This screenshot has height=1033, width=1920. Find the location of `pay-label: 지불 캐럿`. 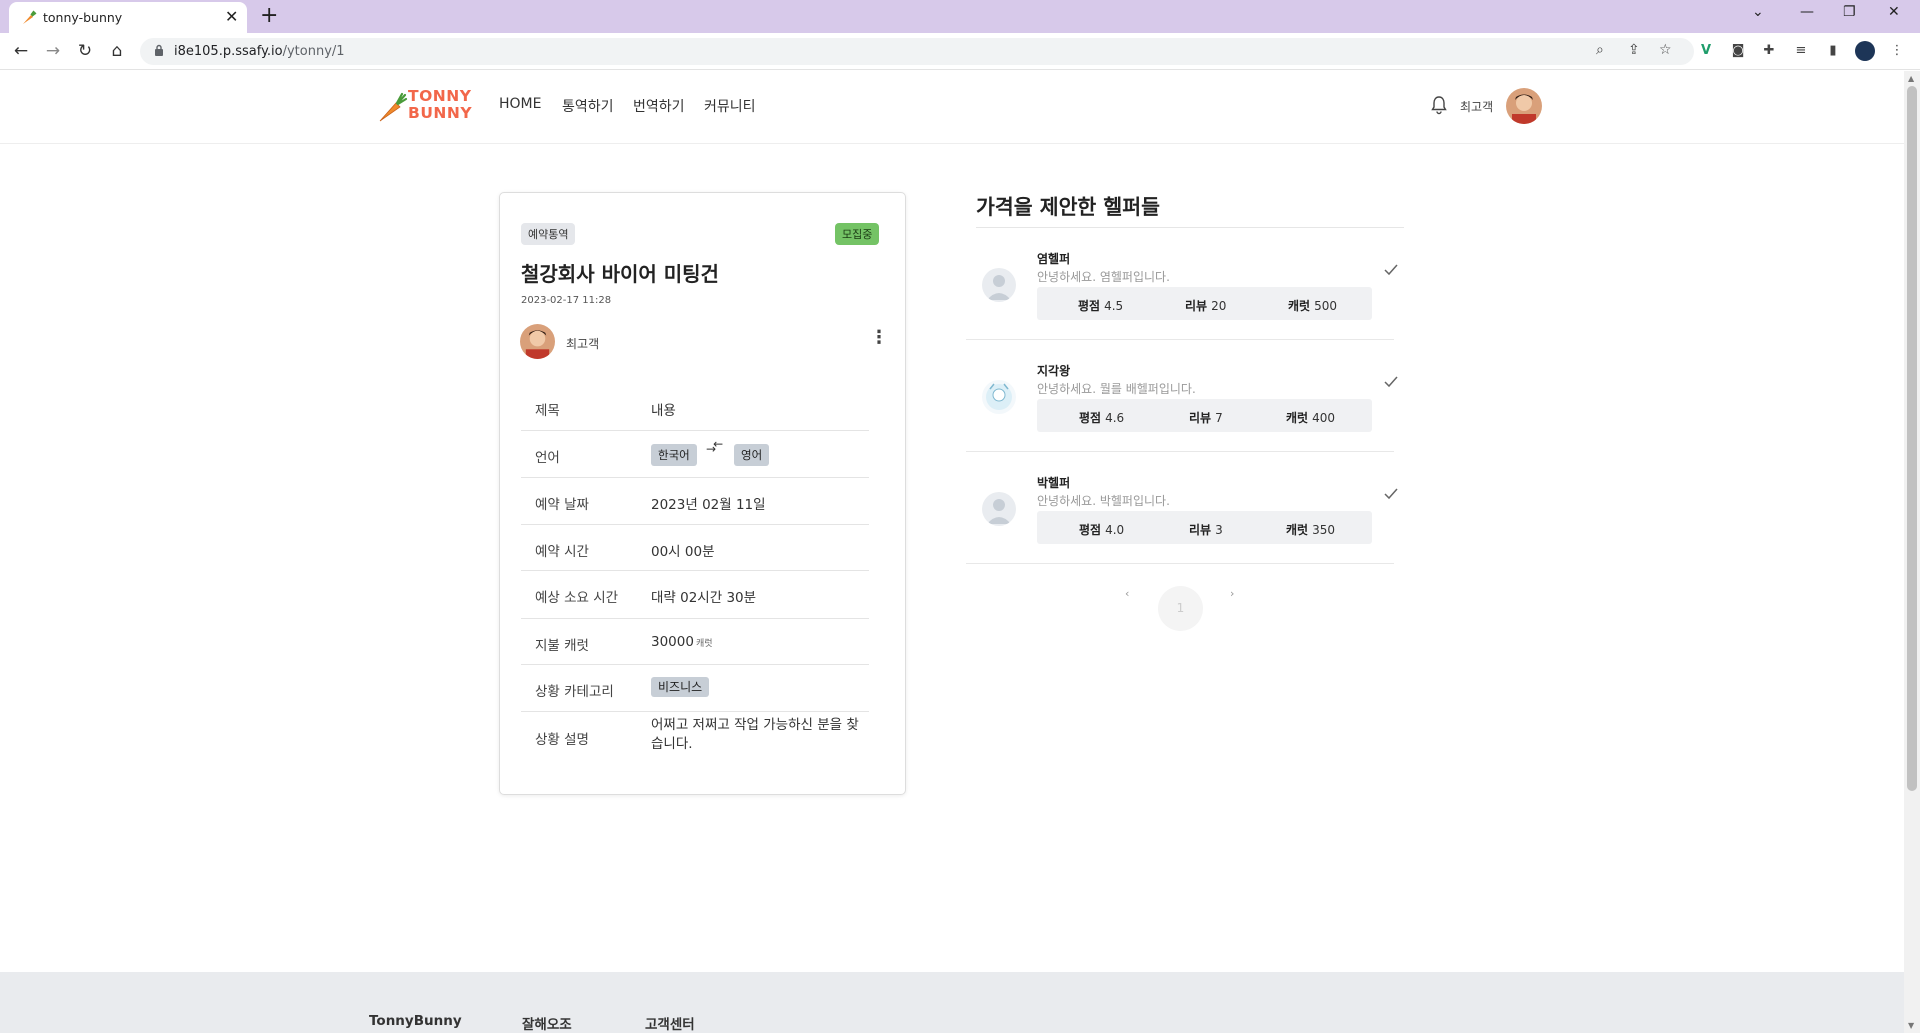

pay-label: 지불 캐럿 is located at coordinates (562, 646).